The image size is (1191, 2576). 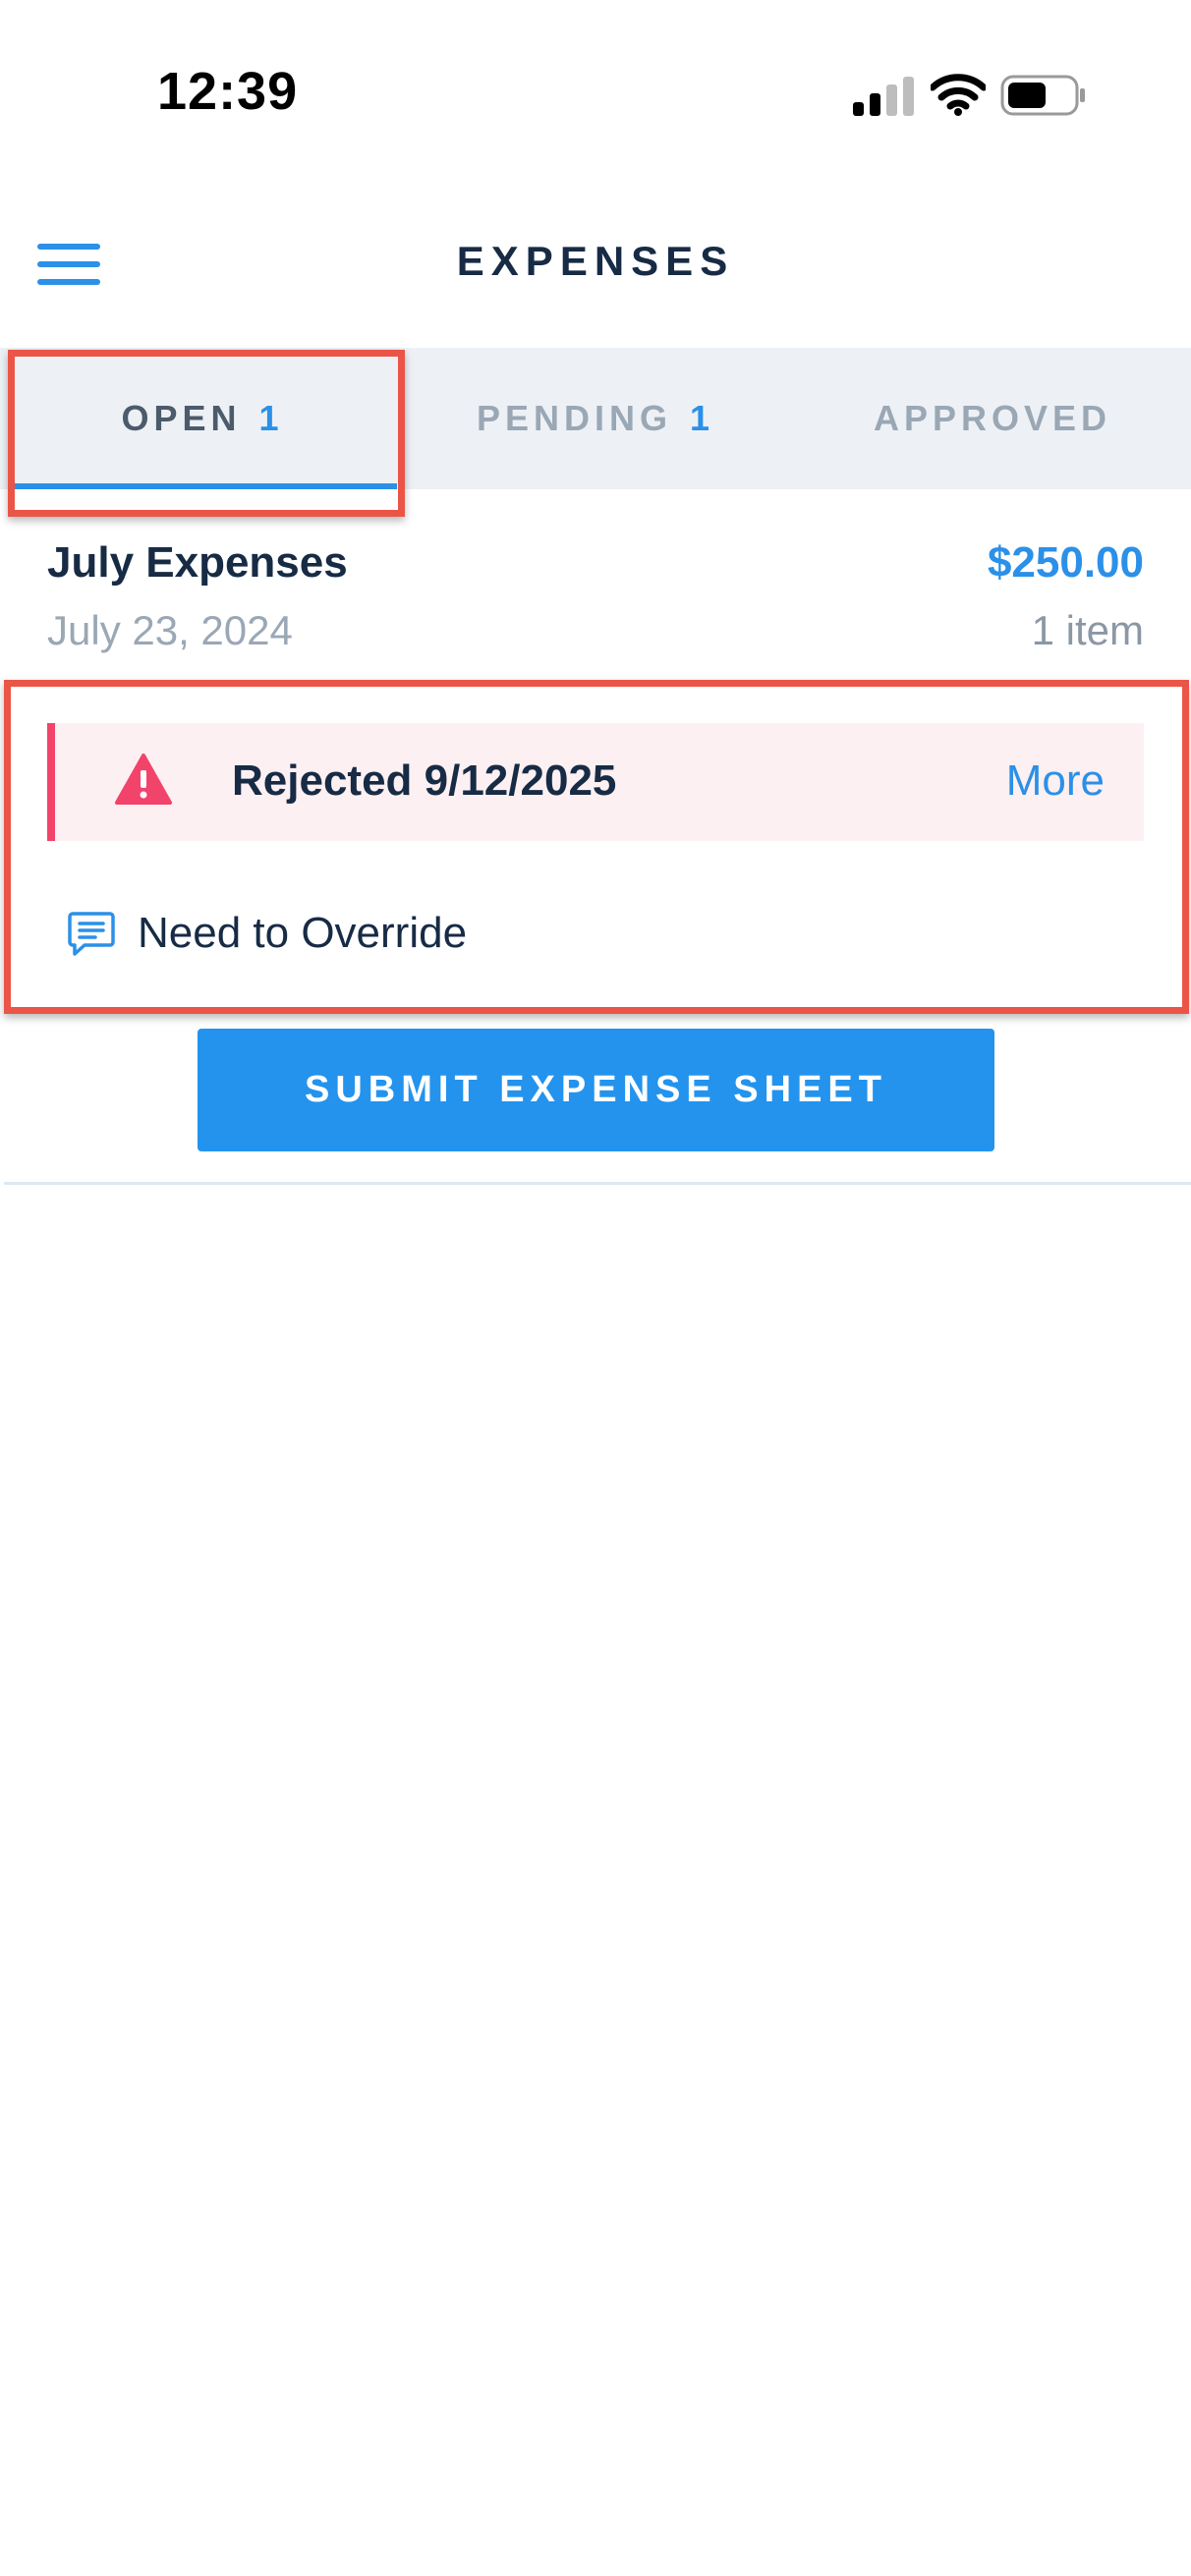 What do you see at coordinates (596, 1090) in the screenshot?
I see `submit-expense-sheet-button: SUBMIT EXPENSE SHEET` at bounding box center [596, 1090].